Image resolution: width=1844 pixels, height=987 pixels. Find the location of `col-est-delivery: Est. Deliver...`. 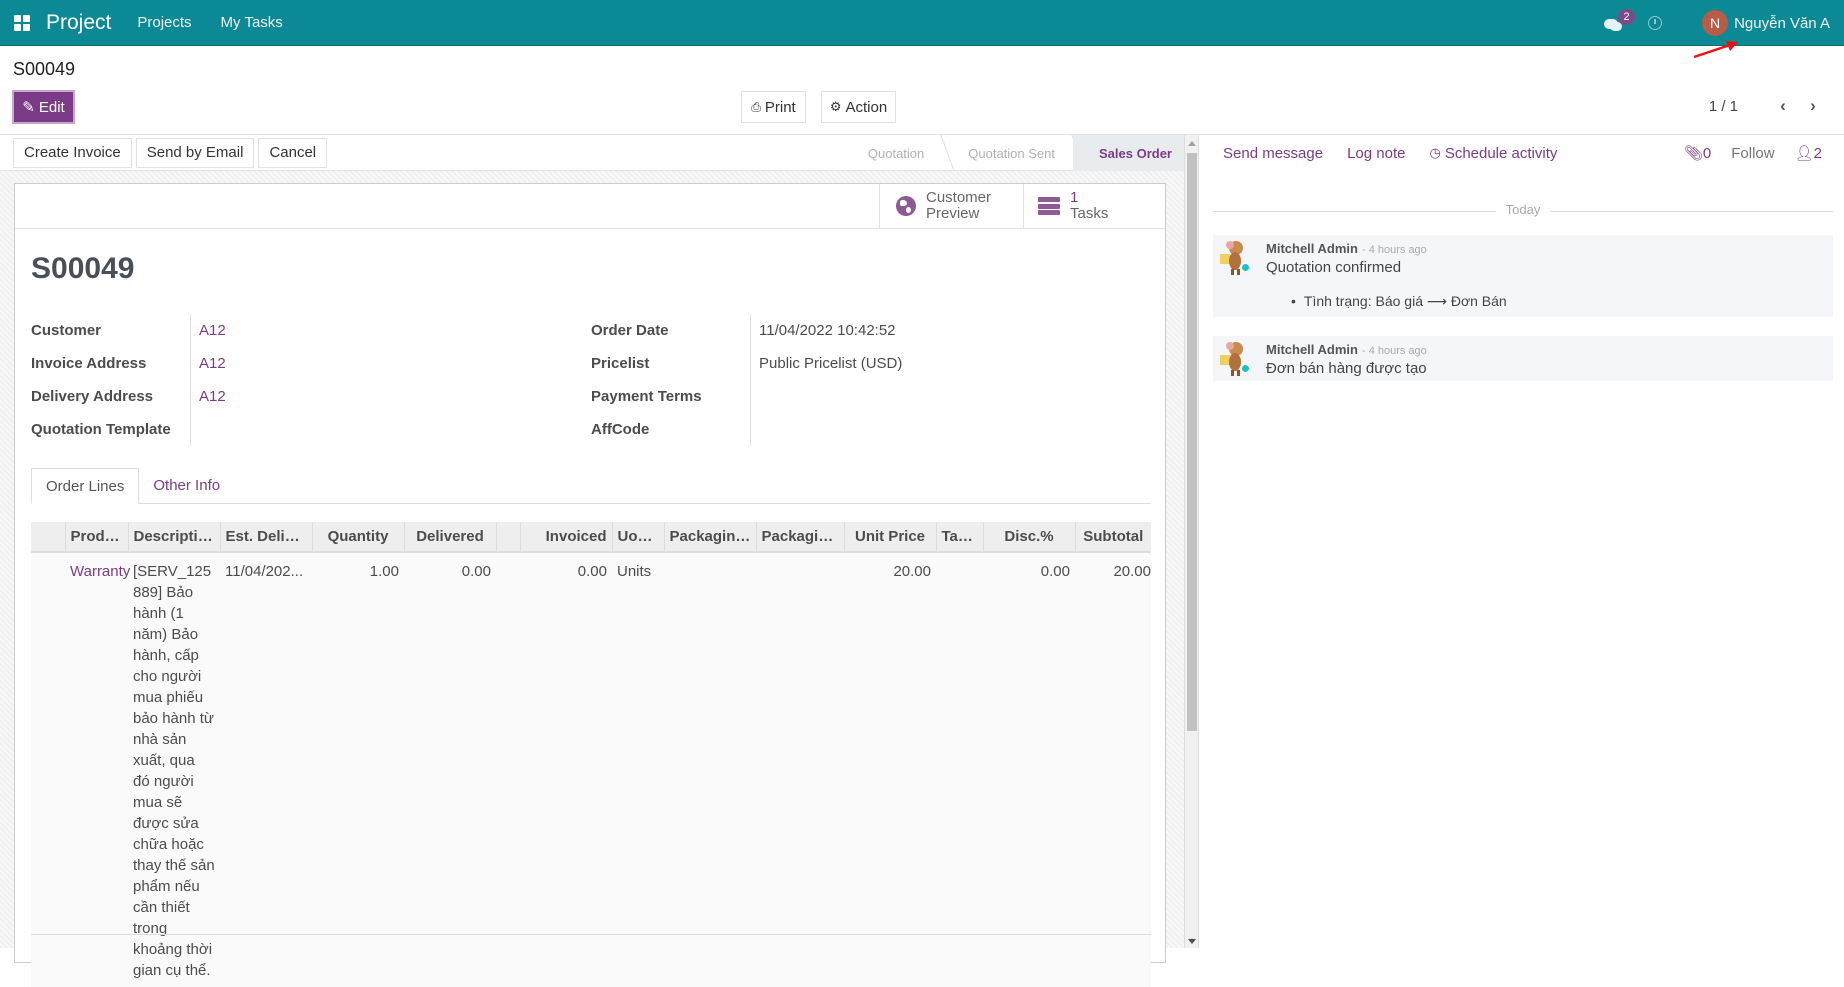

col-est-delivery: Est. Deliver... is located at coordinates (266, 537).